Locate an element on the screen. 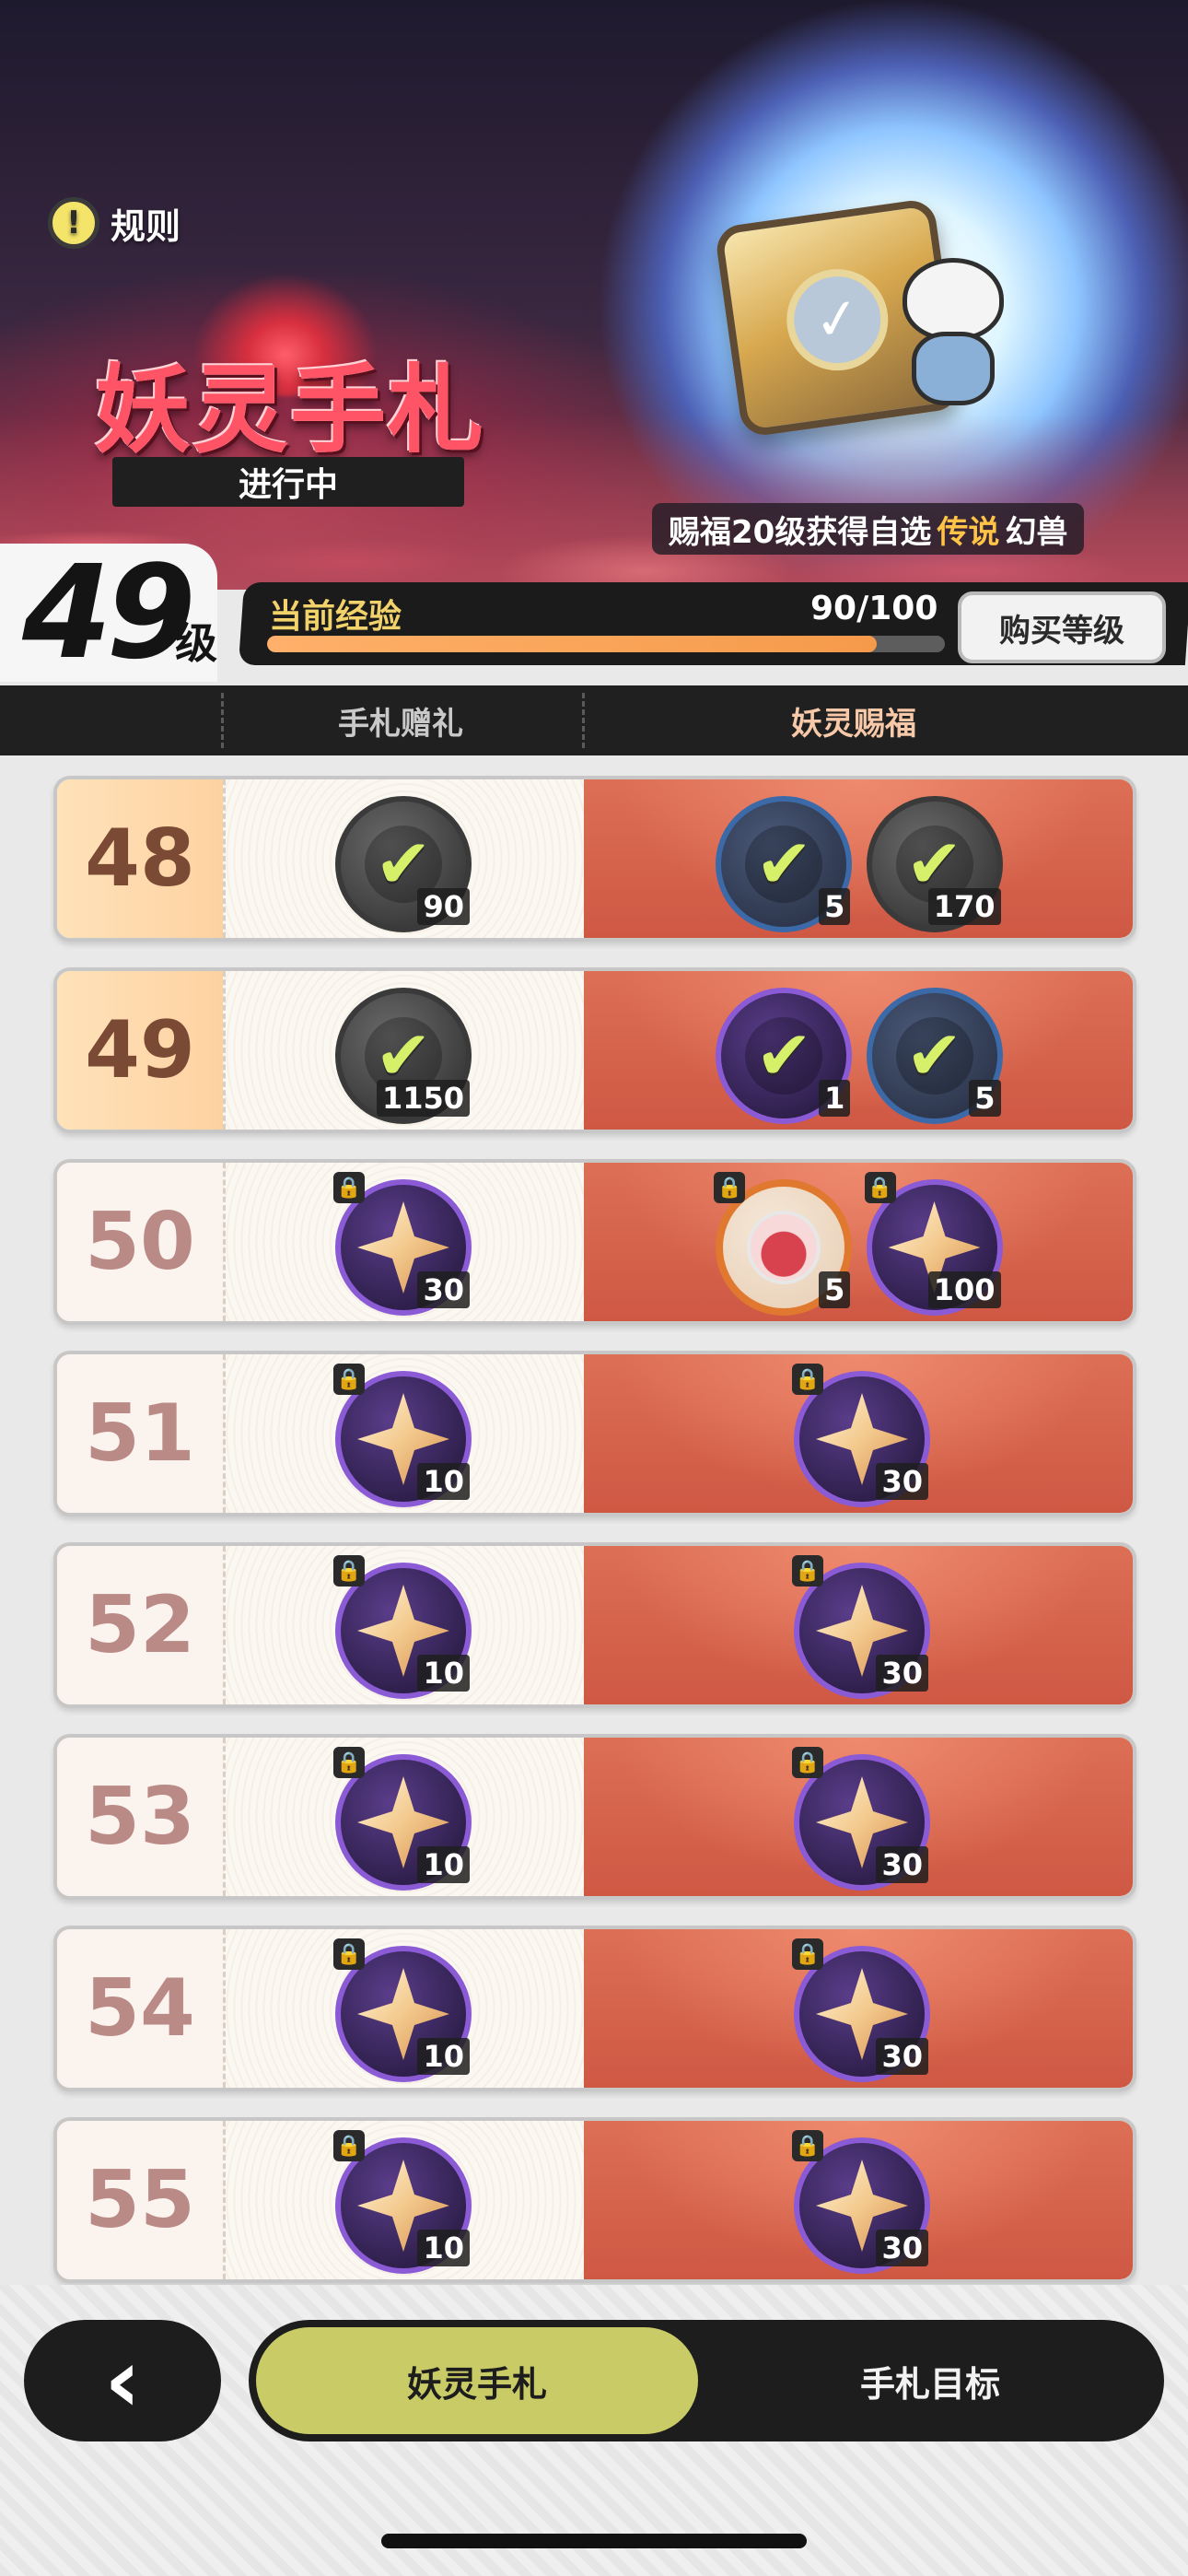 This screenshot has width=1188, height=2576. row-level: 54 is located at coordinates (140, 2008).